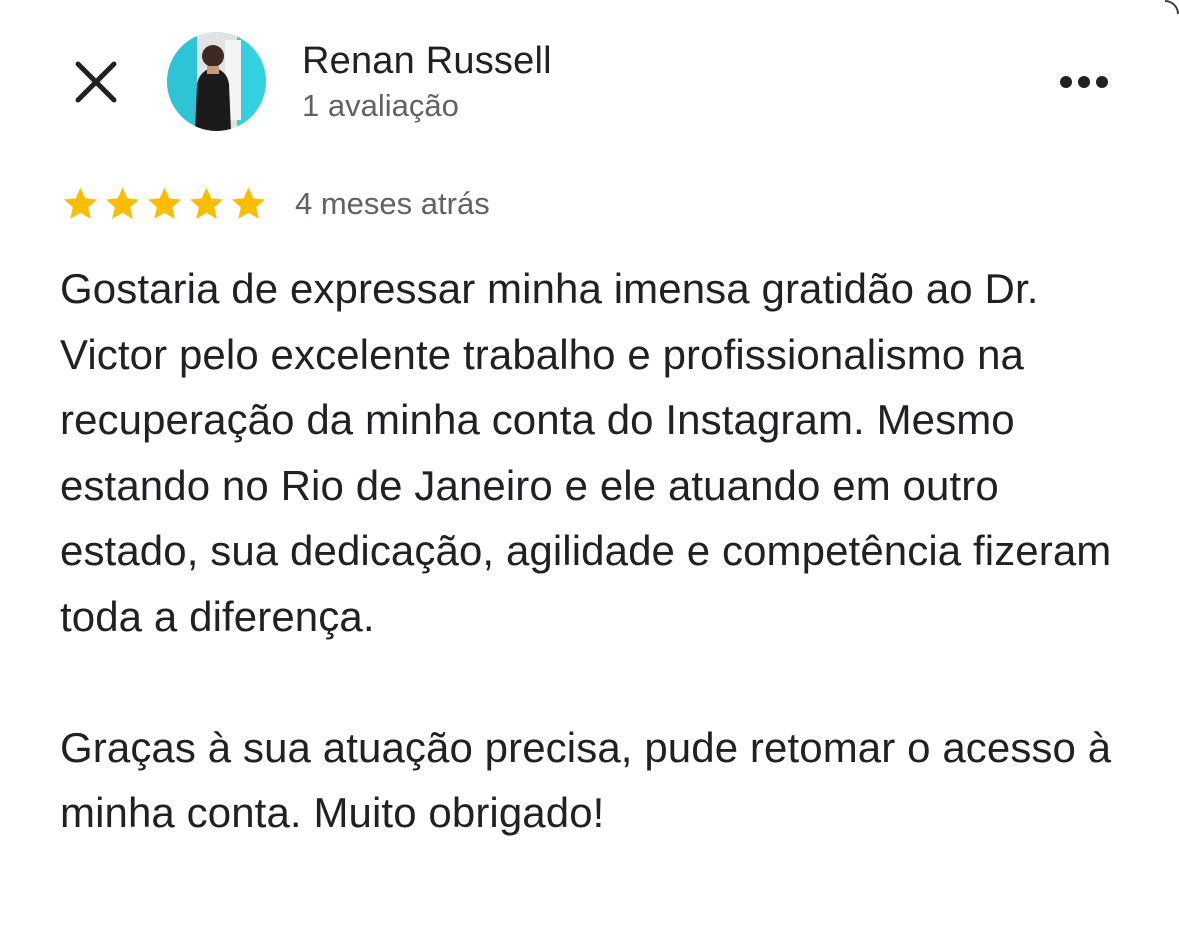 The width and height of the screenshot is (1179, 931). Describe the element at coordinates (275, 204) in the screenshot. I see `rating-row: 4 meses atrás` at that location.